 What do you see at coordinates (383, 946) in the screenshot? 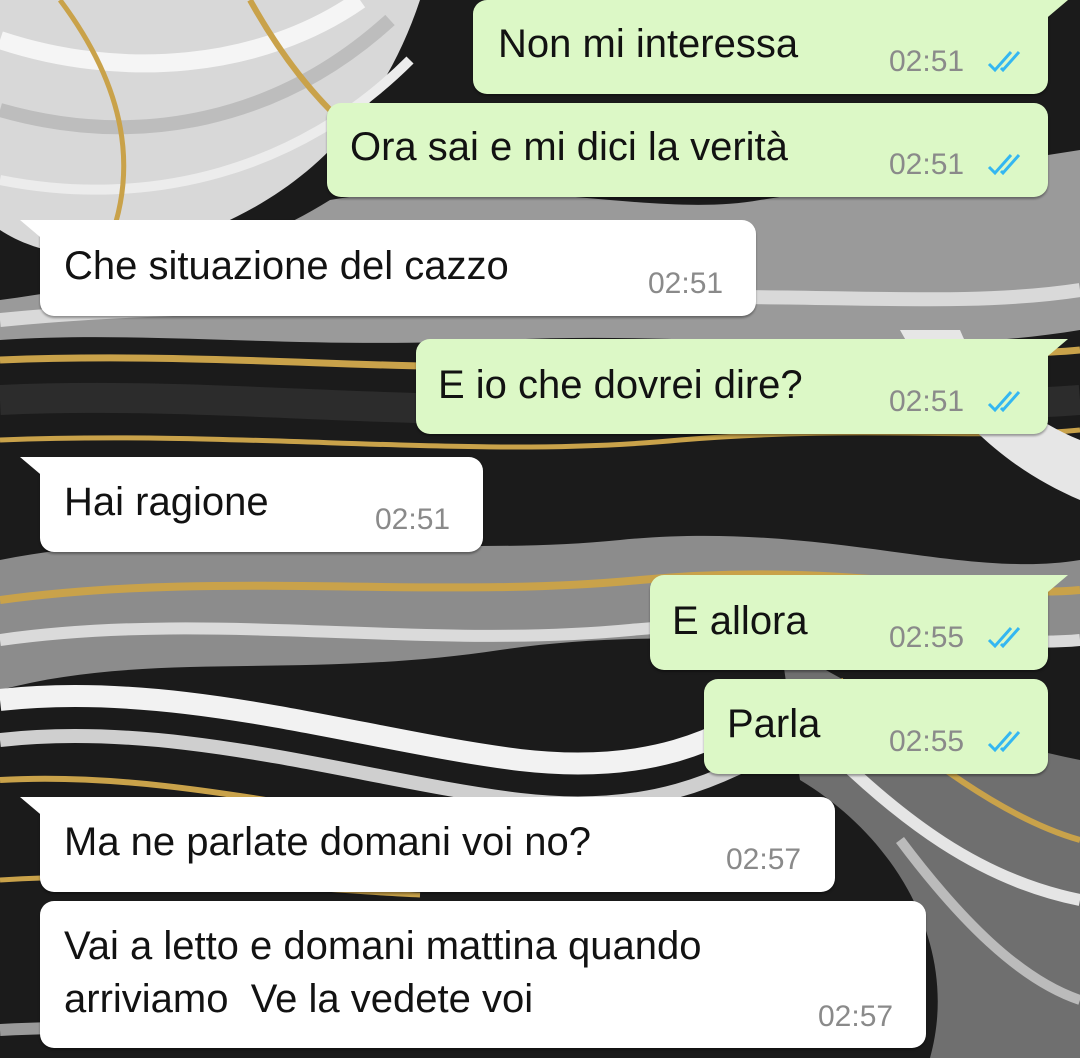
I see `message-text-line-1: Vai a letto e domani mattina quando` at bounding box center [383, 946].